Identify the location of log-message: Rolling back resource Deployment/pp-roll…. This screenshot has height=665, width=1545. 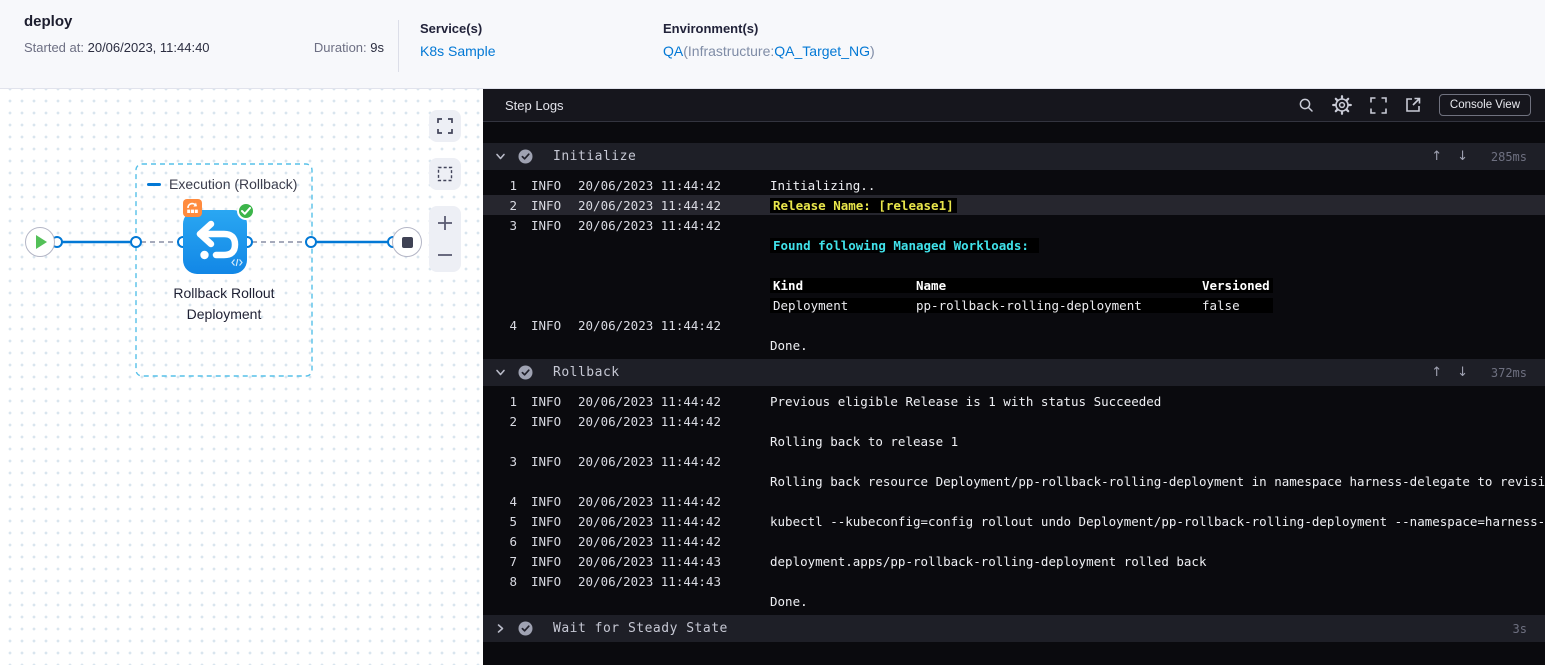
(1157, 481).